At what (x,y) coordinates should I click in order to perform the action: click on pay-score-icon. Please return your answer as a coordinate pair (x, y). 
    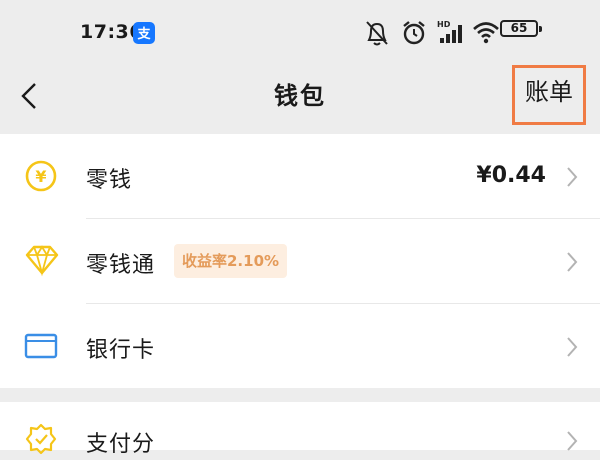
    Looking at the image, I should click on (41, 441).